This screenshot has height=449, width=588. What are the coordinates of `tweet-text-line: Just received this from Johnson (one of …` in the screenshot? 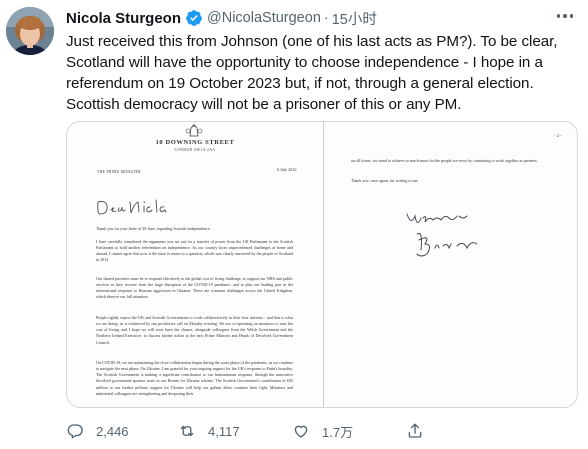 It's located at (312, 41).